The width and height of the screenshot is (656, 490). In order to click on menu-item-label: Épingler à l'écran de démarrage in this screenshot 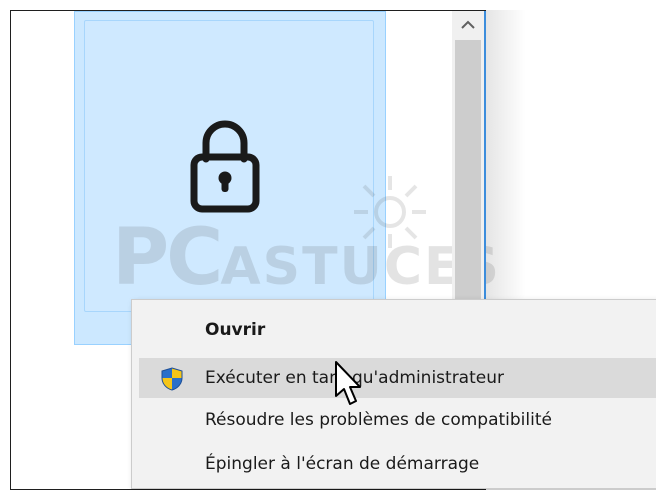, I will do `click(342, 464)`.